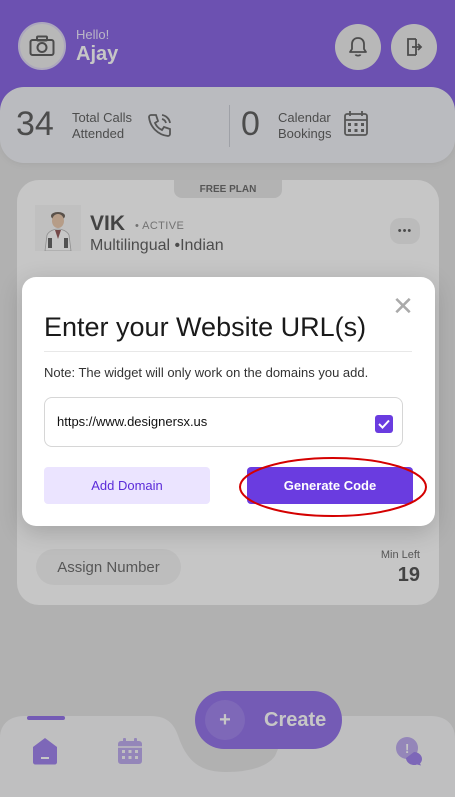 The height and width of the screenshot is (797, 455). I want to click on highlight-ellipse, so click(333, 487).